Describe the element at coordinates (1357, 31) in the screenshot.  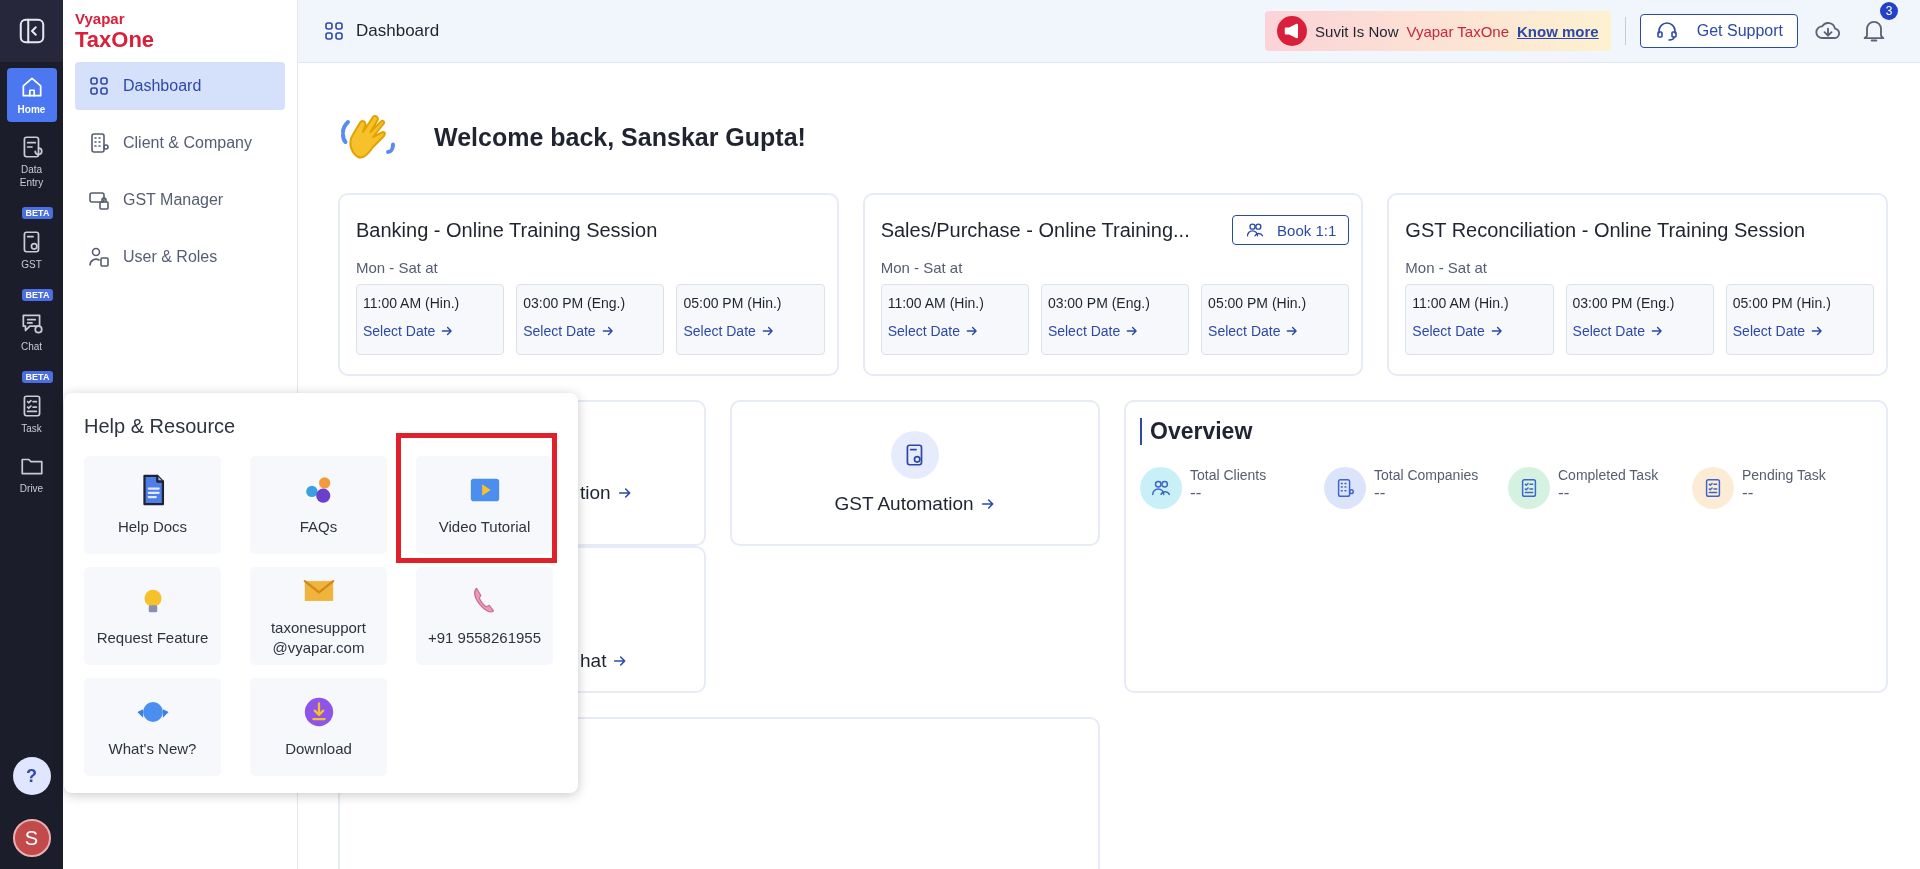
I see `announcement-text: Suvit Is Now` at that location.